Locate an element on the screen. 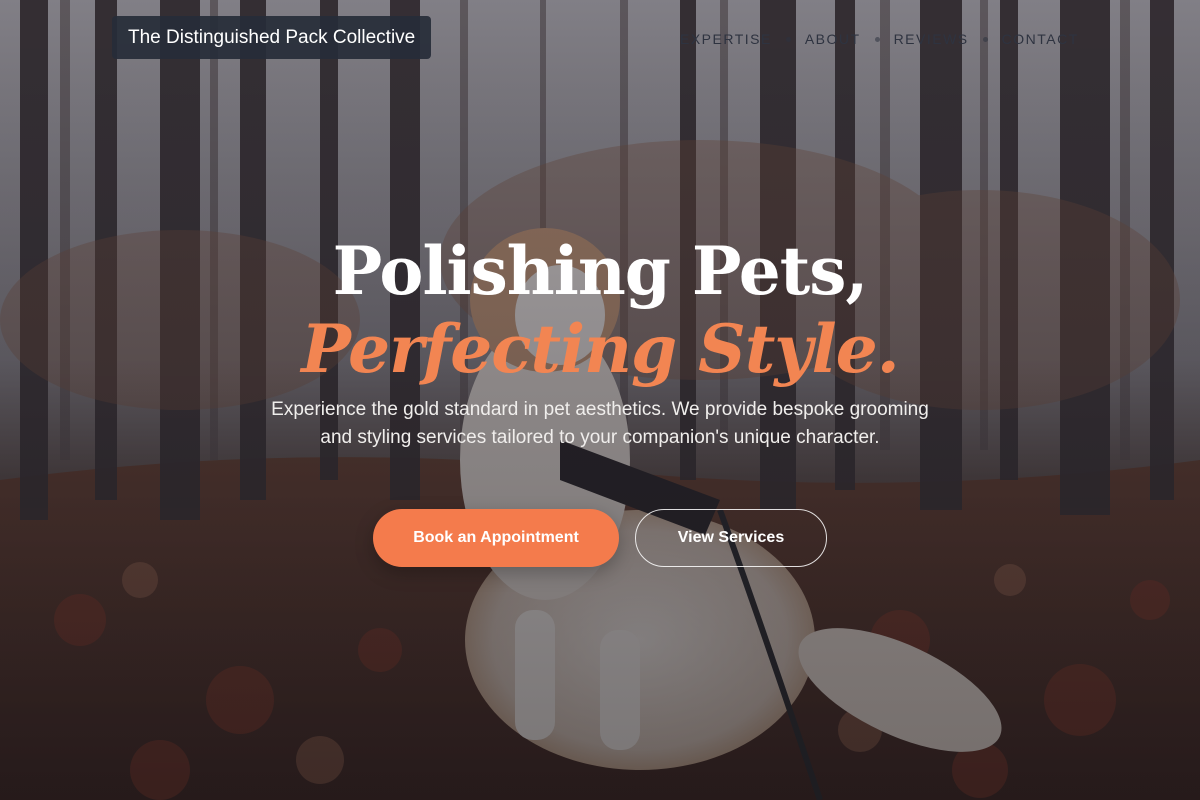 This screenshot has height=800, width=1200. view-services-button: View Services is located at coordinates (731, 538).